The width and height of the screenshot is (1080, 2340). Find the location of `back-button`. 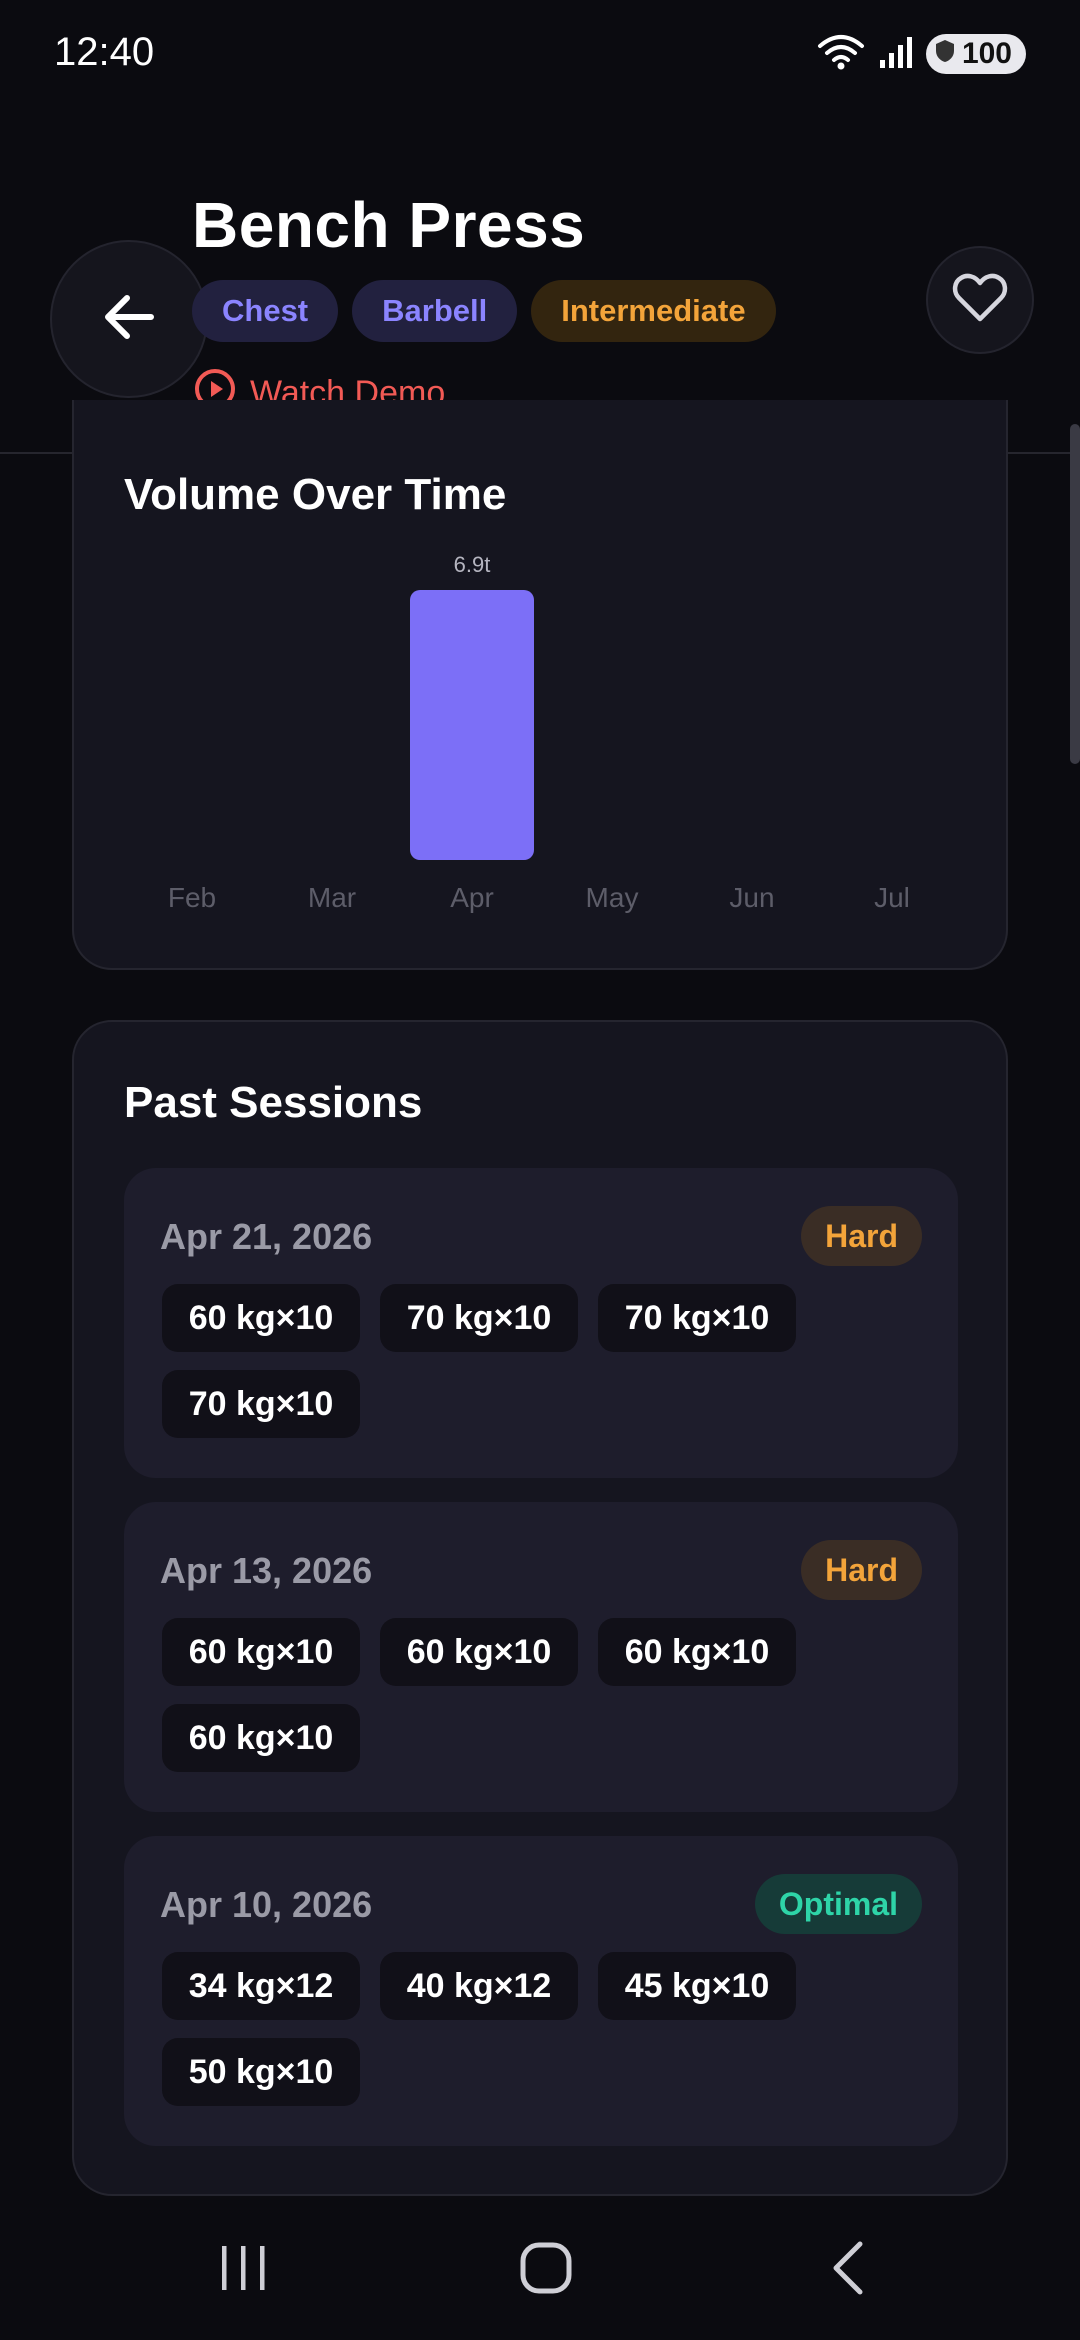

back-button is located at coordinates (129, 319).